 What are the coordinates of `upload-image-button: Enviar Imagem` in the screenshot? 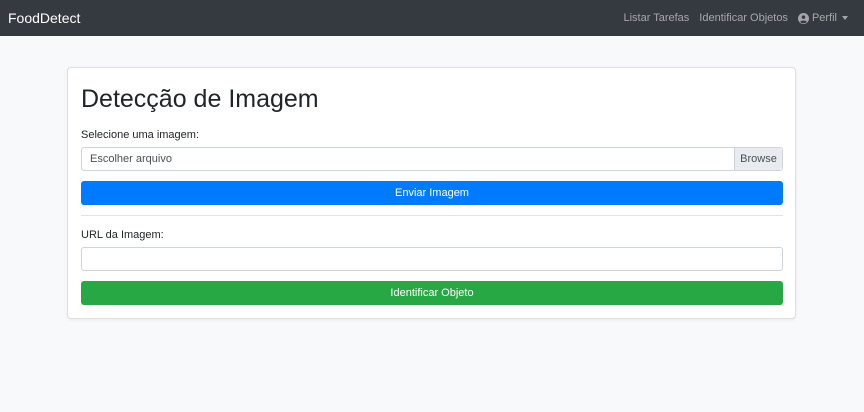 It's located at (432, 193).